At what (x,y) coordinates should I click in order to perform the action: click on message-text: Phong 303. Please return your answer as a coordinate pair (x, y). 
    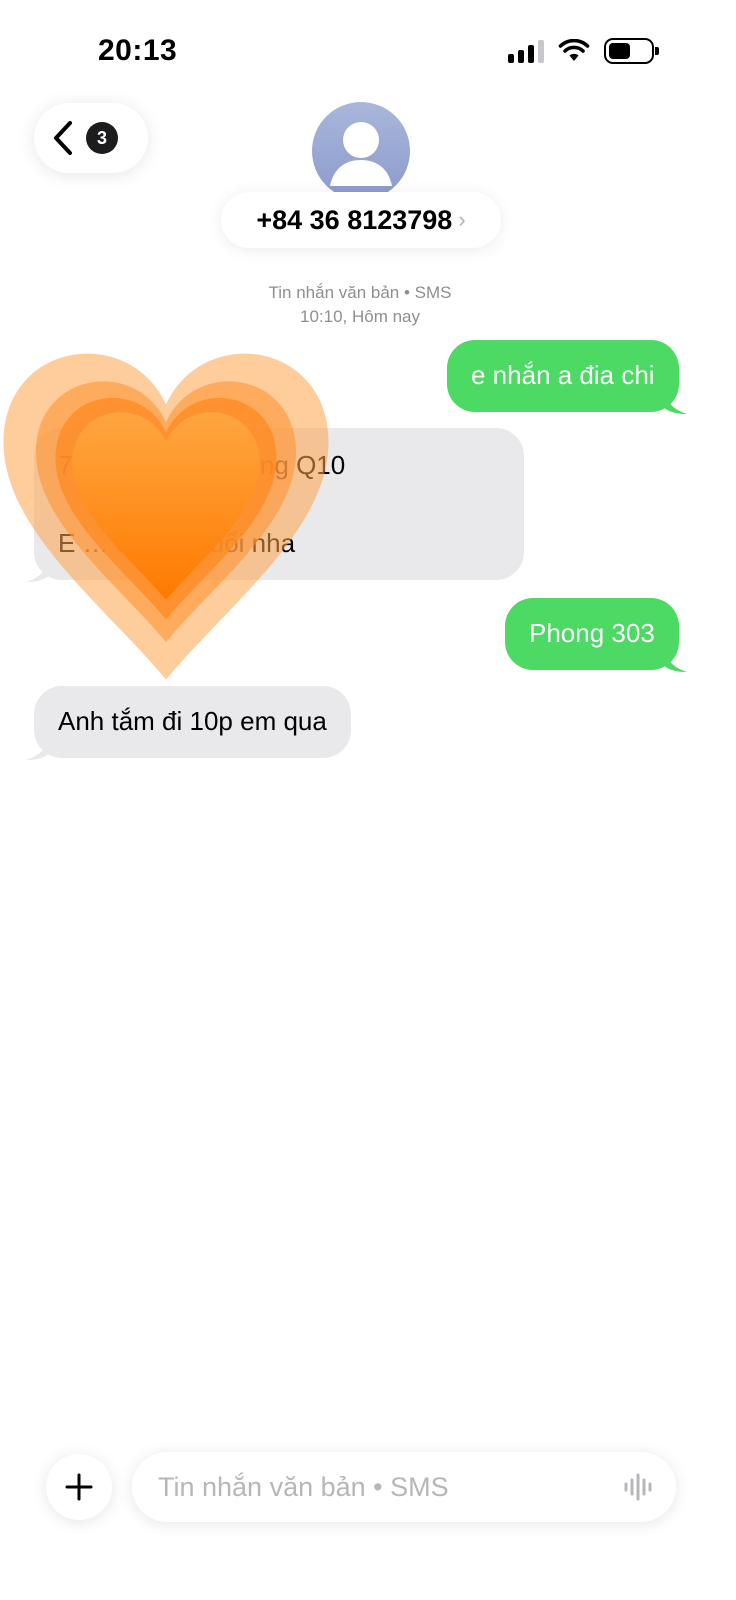
    Looking at the image, I should click on (592, 633).